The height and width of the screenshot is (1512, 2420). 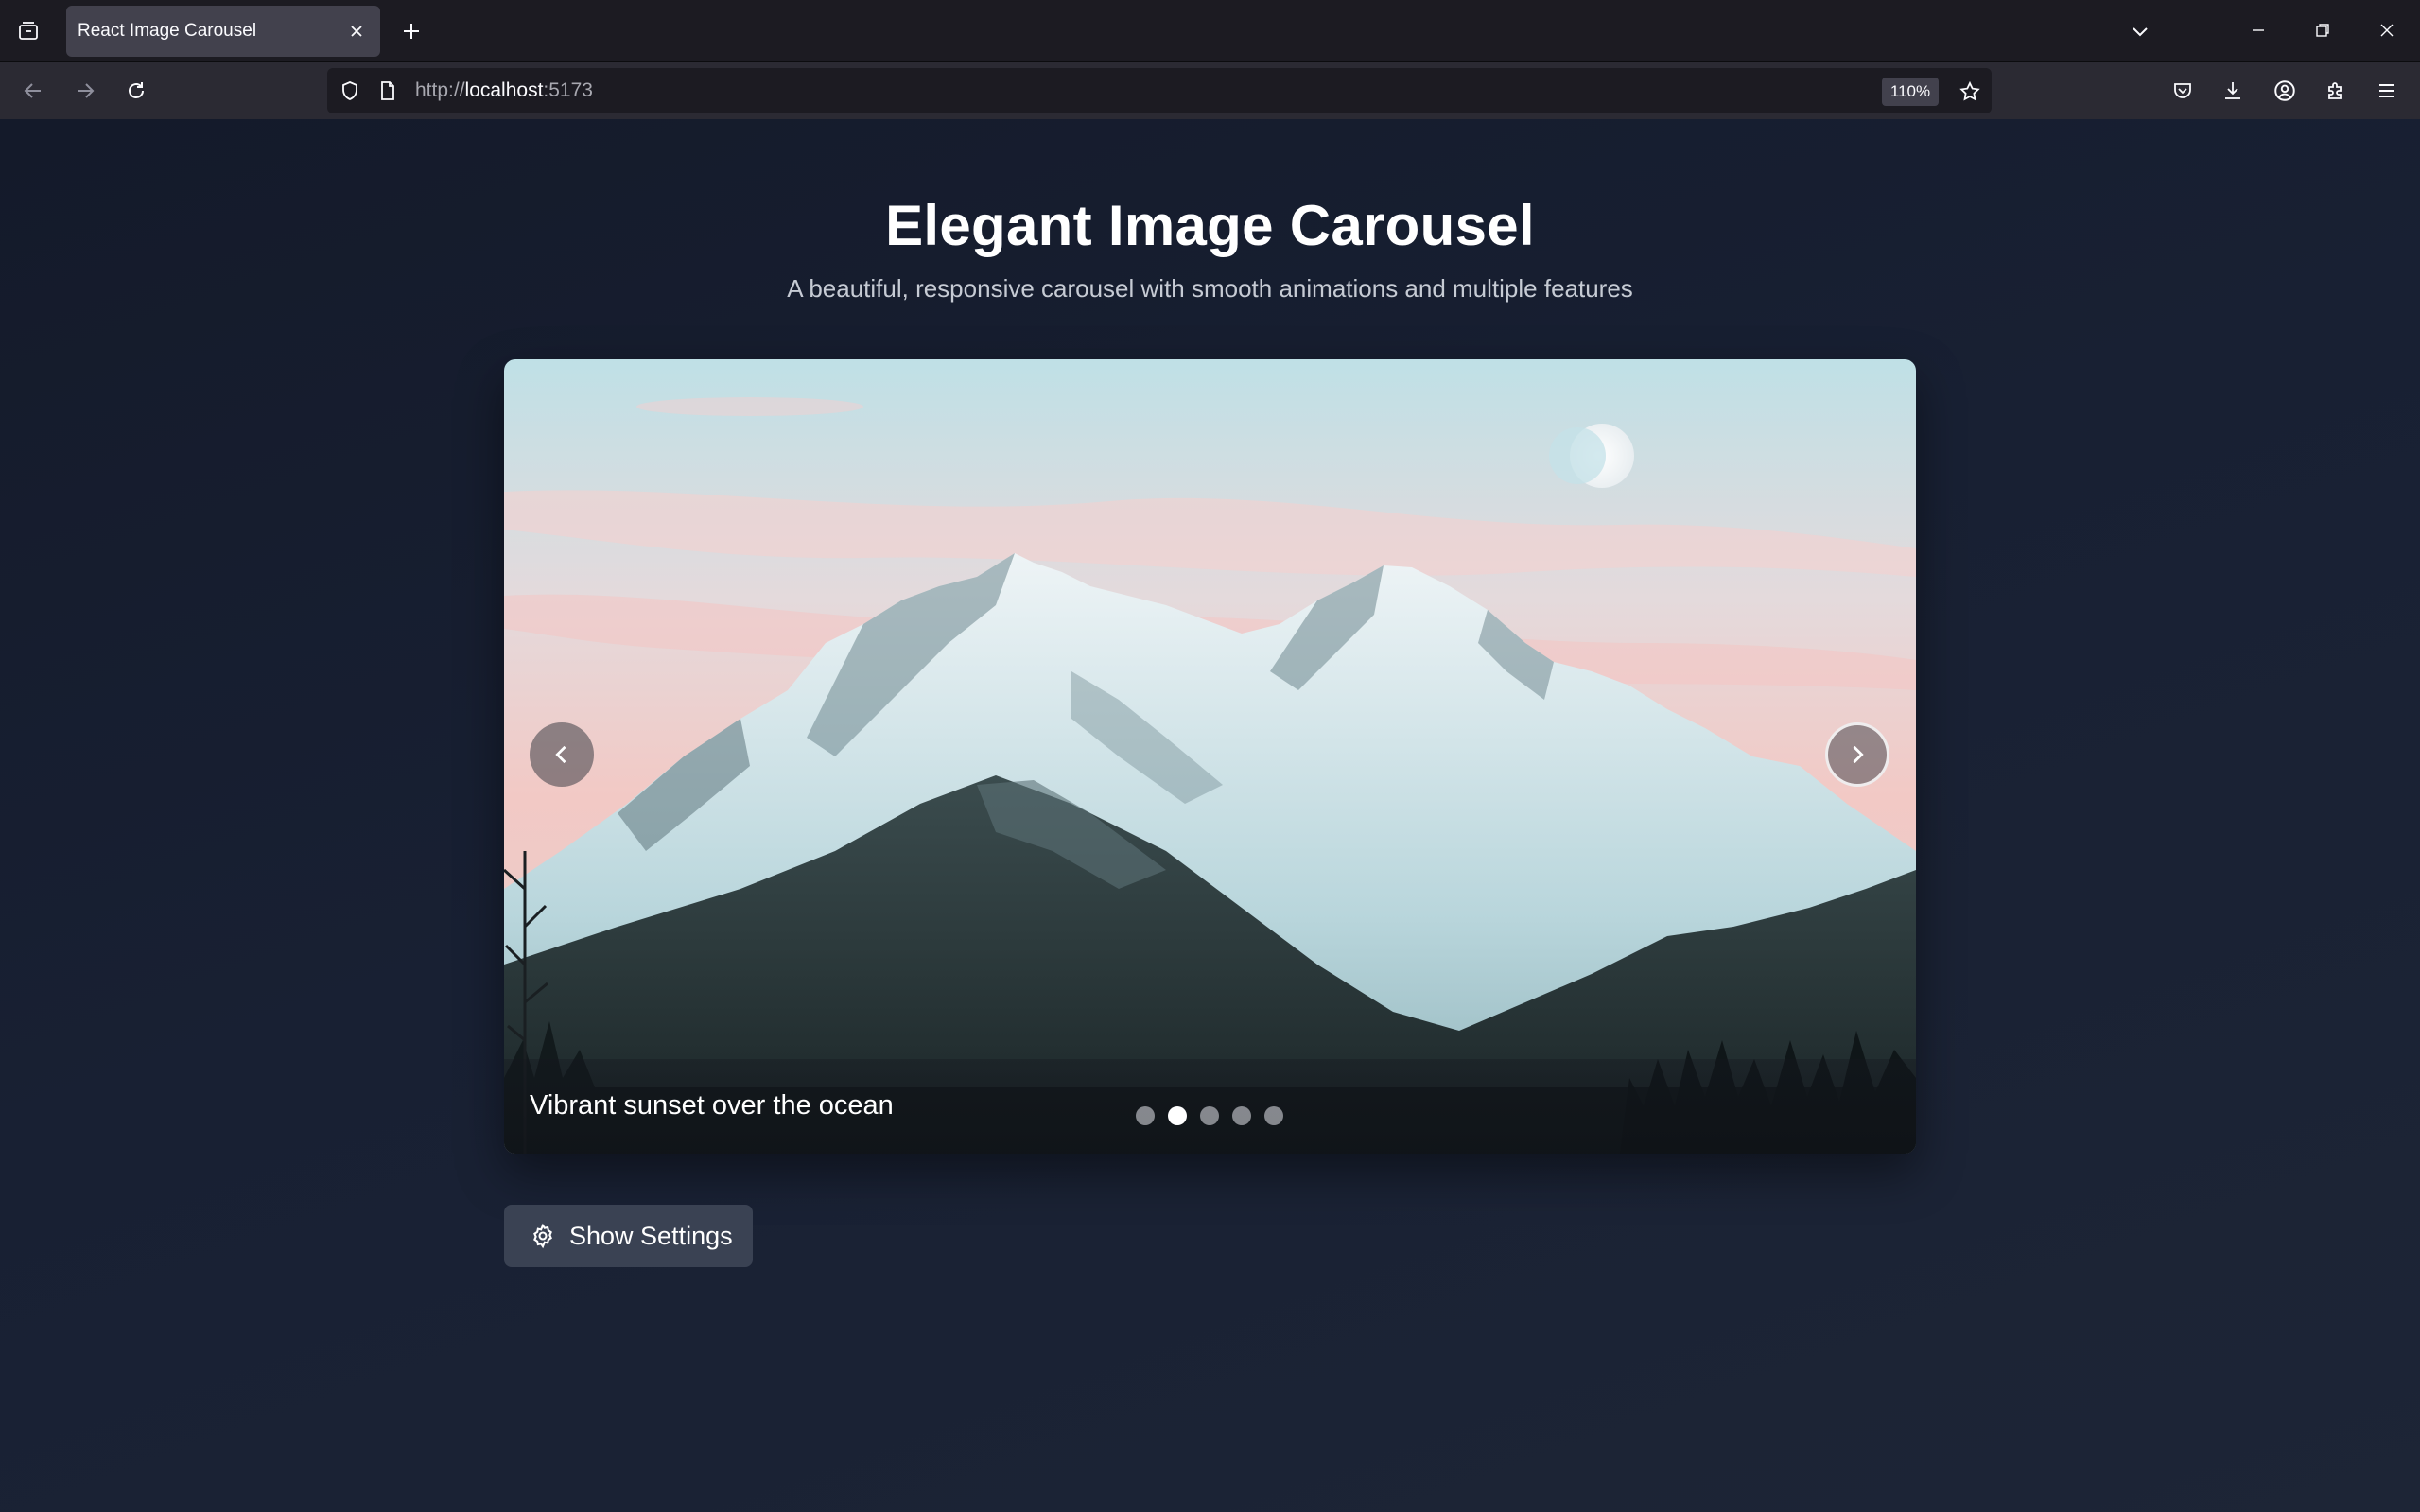 What do you see at coordinates (1970, 92) in the screenshot?
I see `star-icon` at bounding box center [1970, 92].